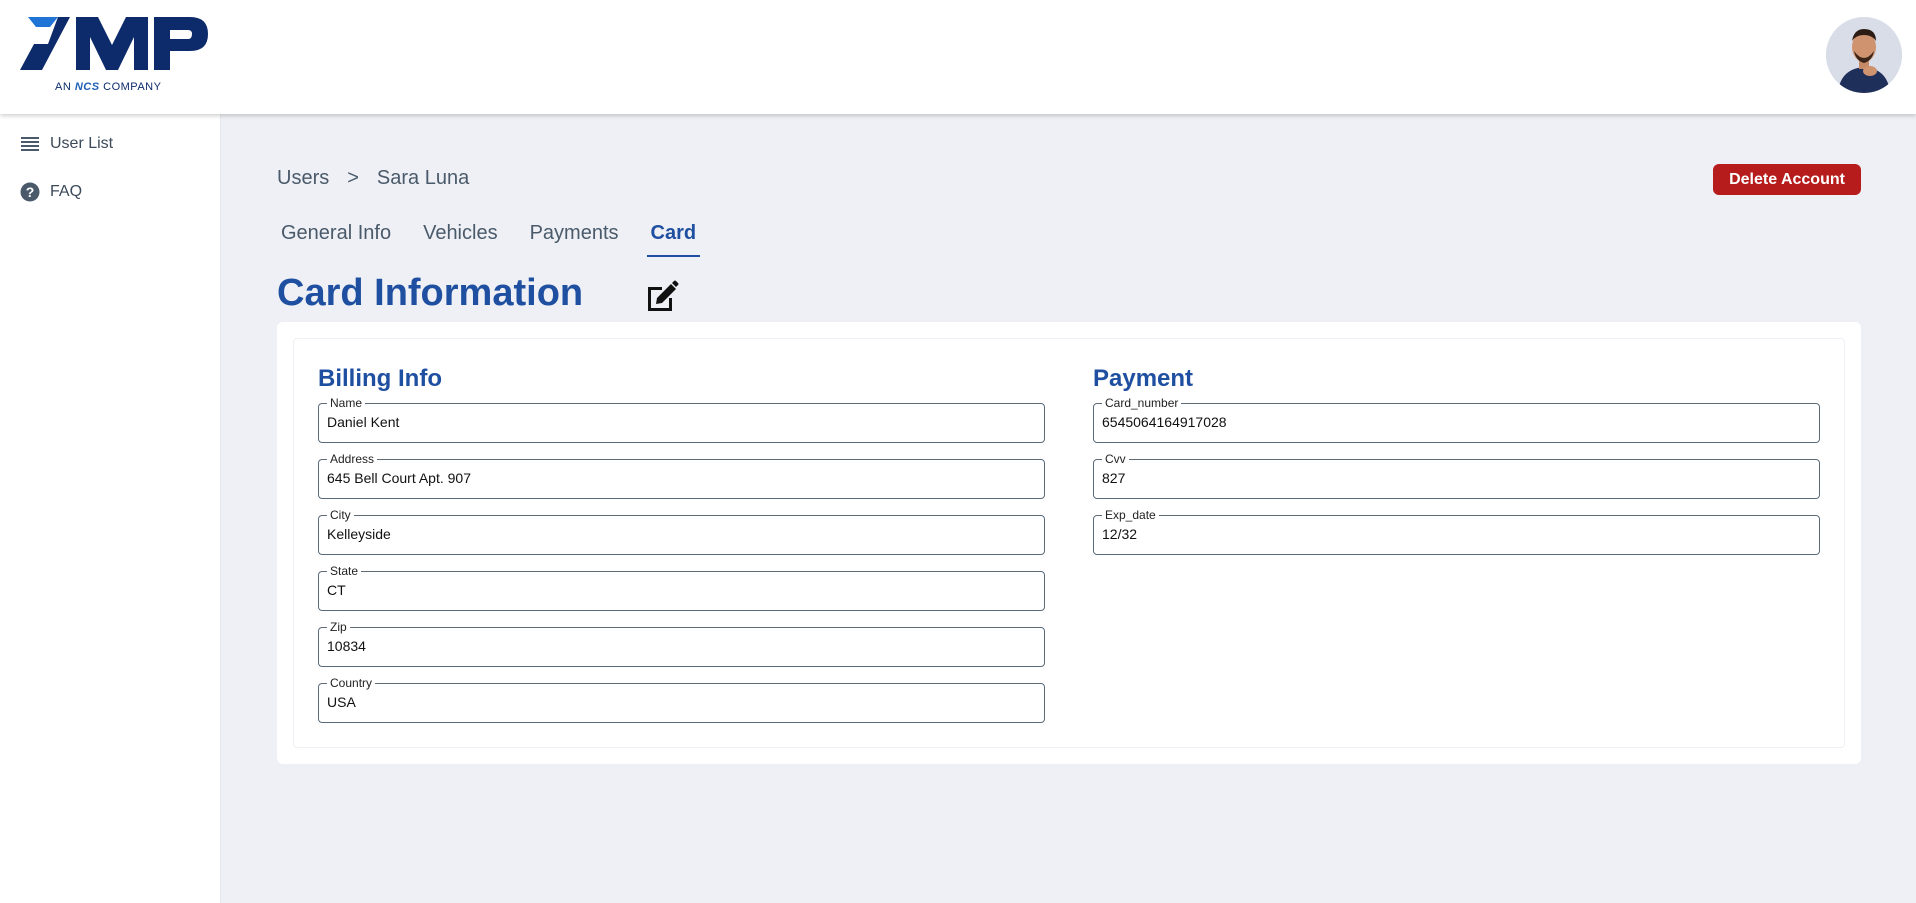 The height and width of the screenshot is (903, 1916). Describe the element at coordinates (352, 459) in the screenshot. I see `field-label: Address` at that location.